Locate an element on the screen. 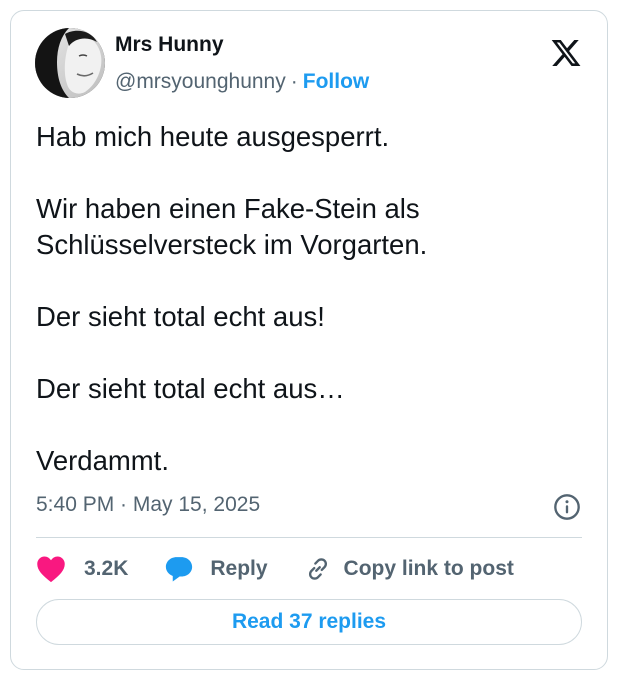  avatar is located at coordinates (70, 63).